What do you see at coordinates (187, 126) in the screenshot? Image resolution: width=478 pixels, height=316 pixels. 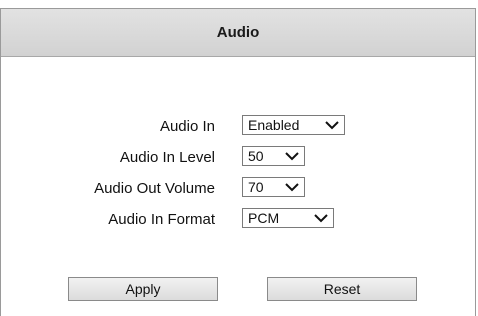 I see `audio-in-label: Audio In` at bounding box center [187, 126].